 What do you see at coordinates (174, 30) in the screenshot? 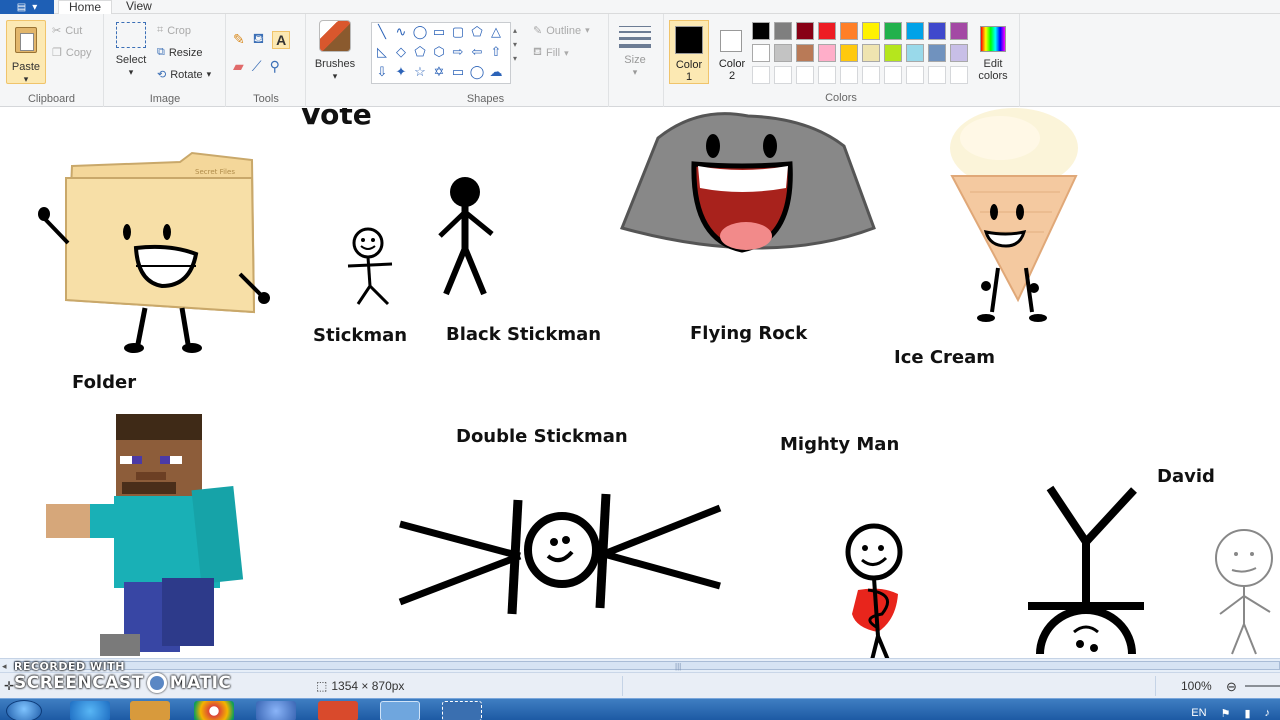
I see `crop-button: ⌗ Crop` at bounding box center [174, 30].